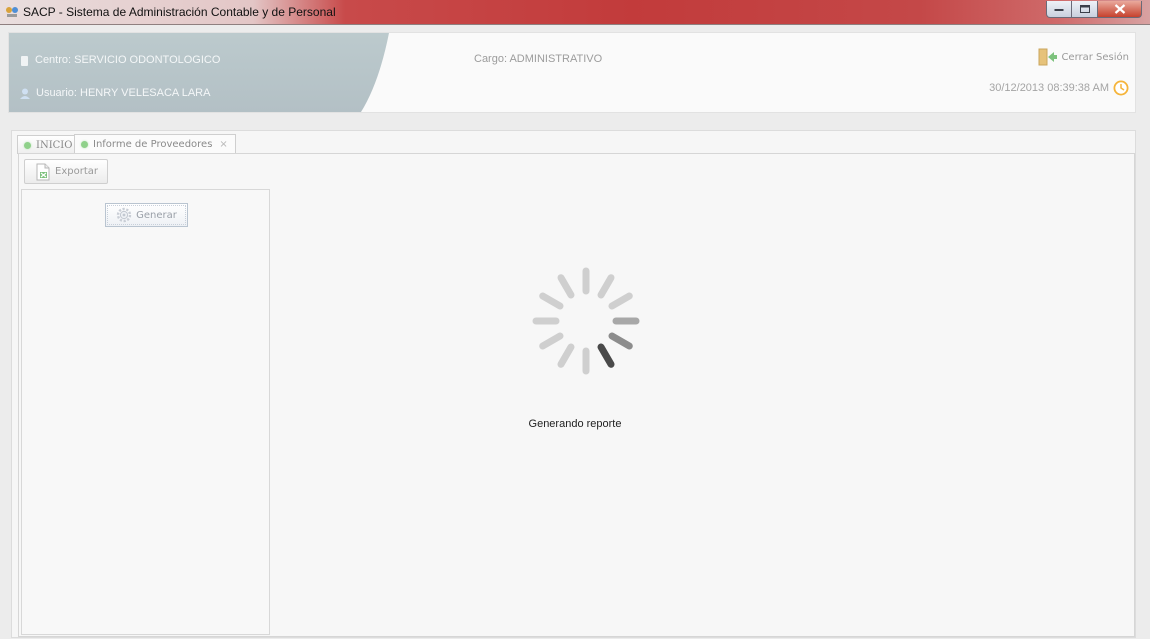  I want to click on logout-button: Cerrar Sesión, so click(1083, 57).